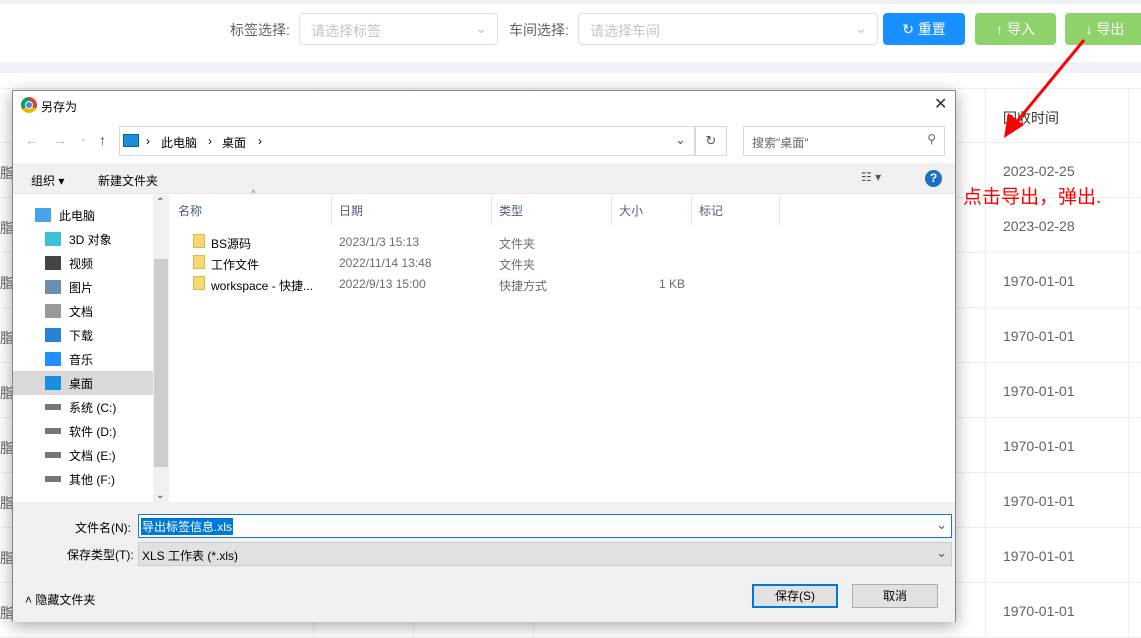 This screenshot has width=1141, height=638. Describe the element at coordinates (871, 177) in the screenshot. I see `view-options-icon: ☷ ▾` at that location.